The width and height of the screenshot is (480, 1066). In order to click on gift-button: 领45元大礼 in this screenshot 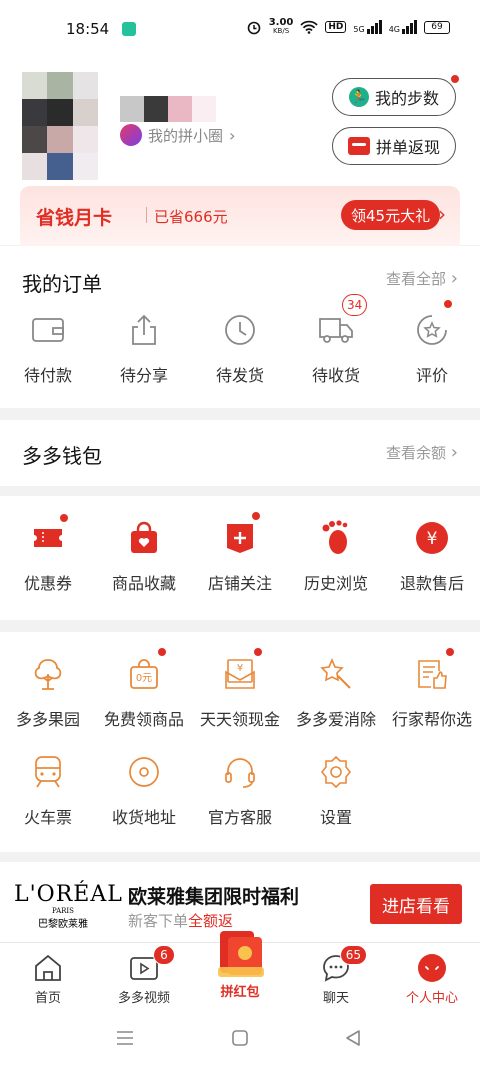, I will do `click(391, 215)`.